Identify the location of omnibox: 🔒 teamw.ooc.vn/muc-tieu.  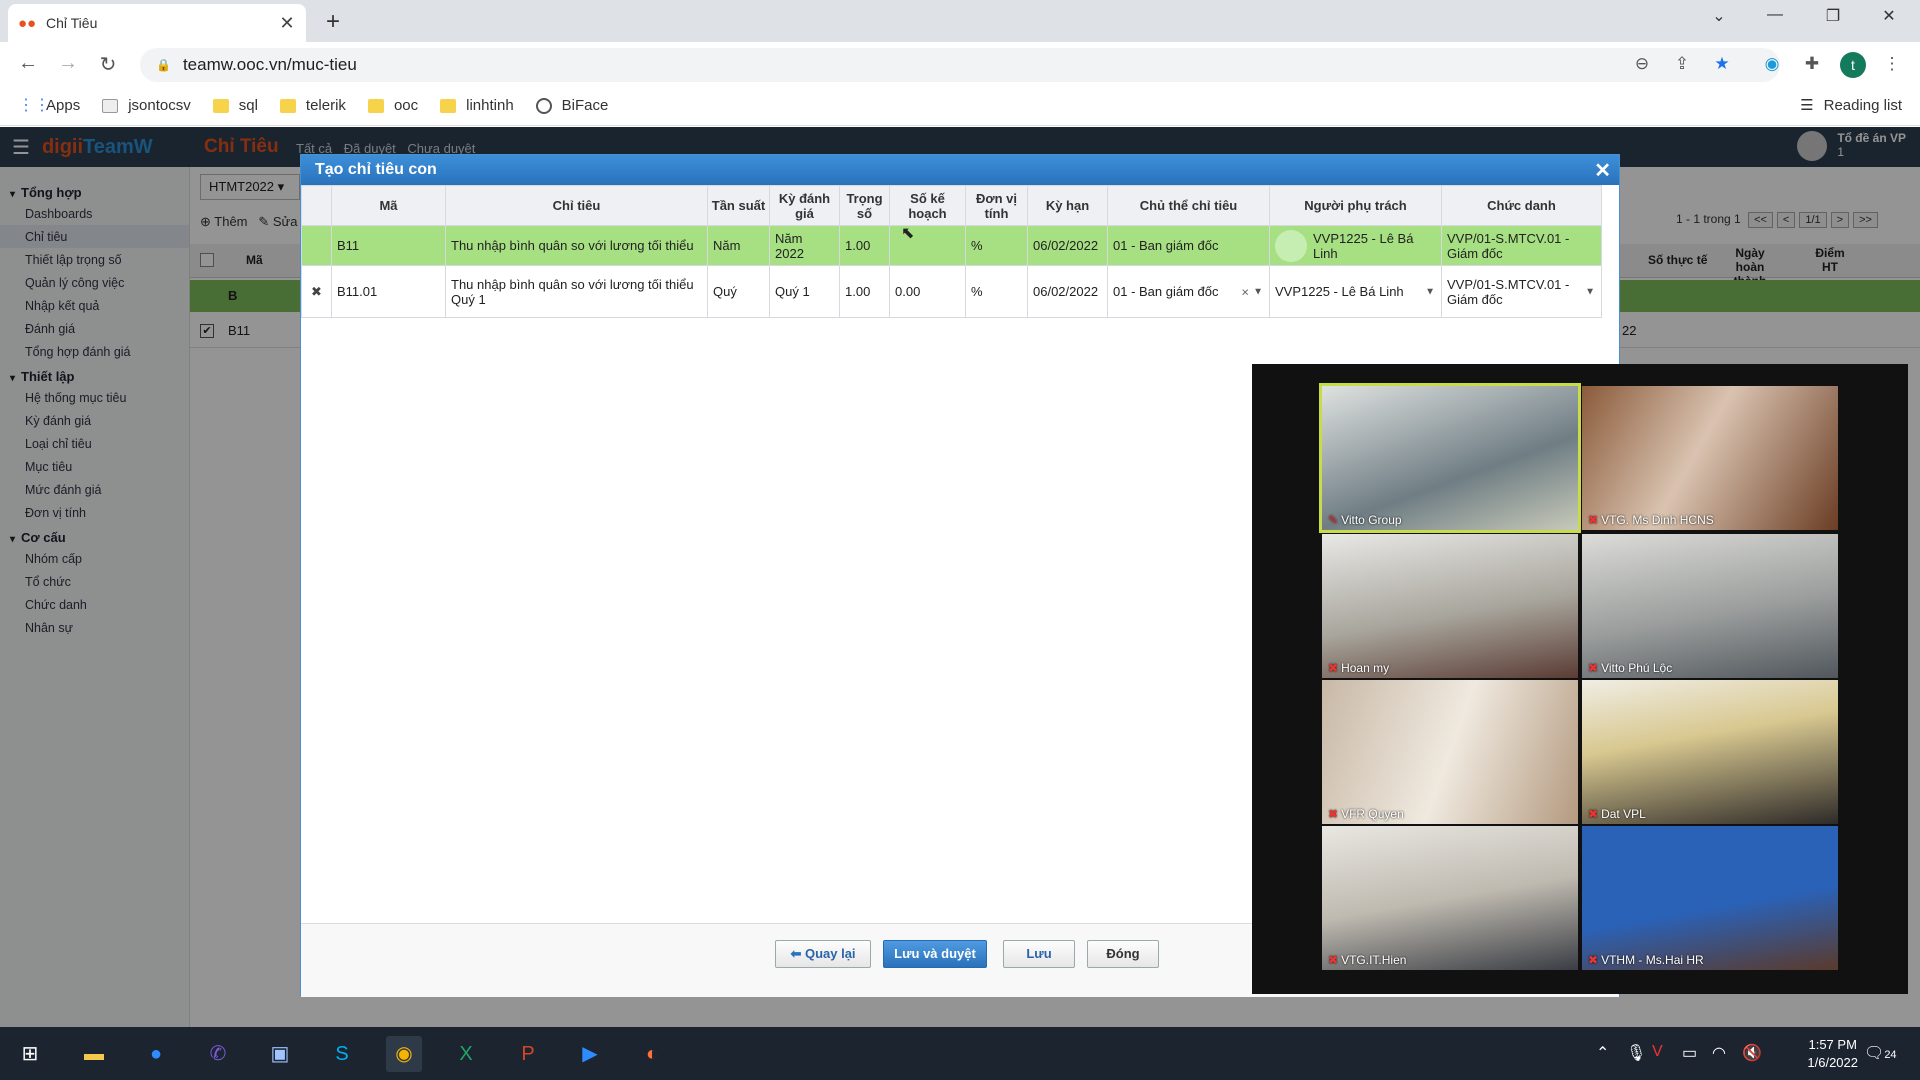
(960, 65).